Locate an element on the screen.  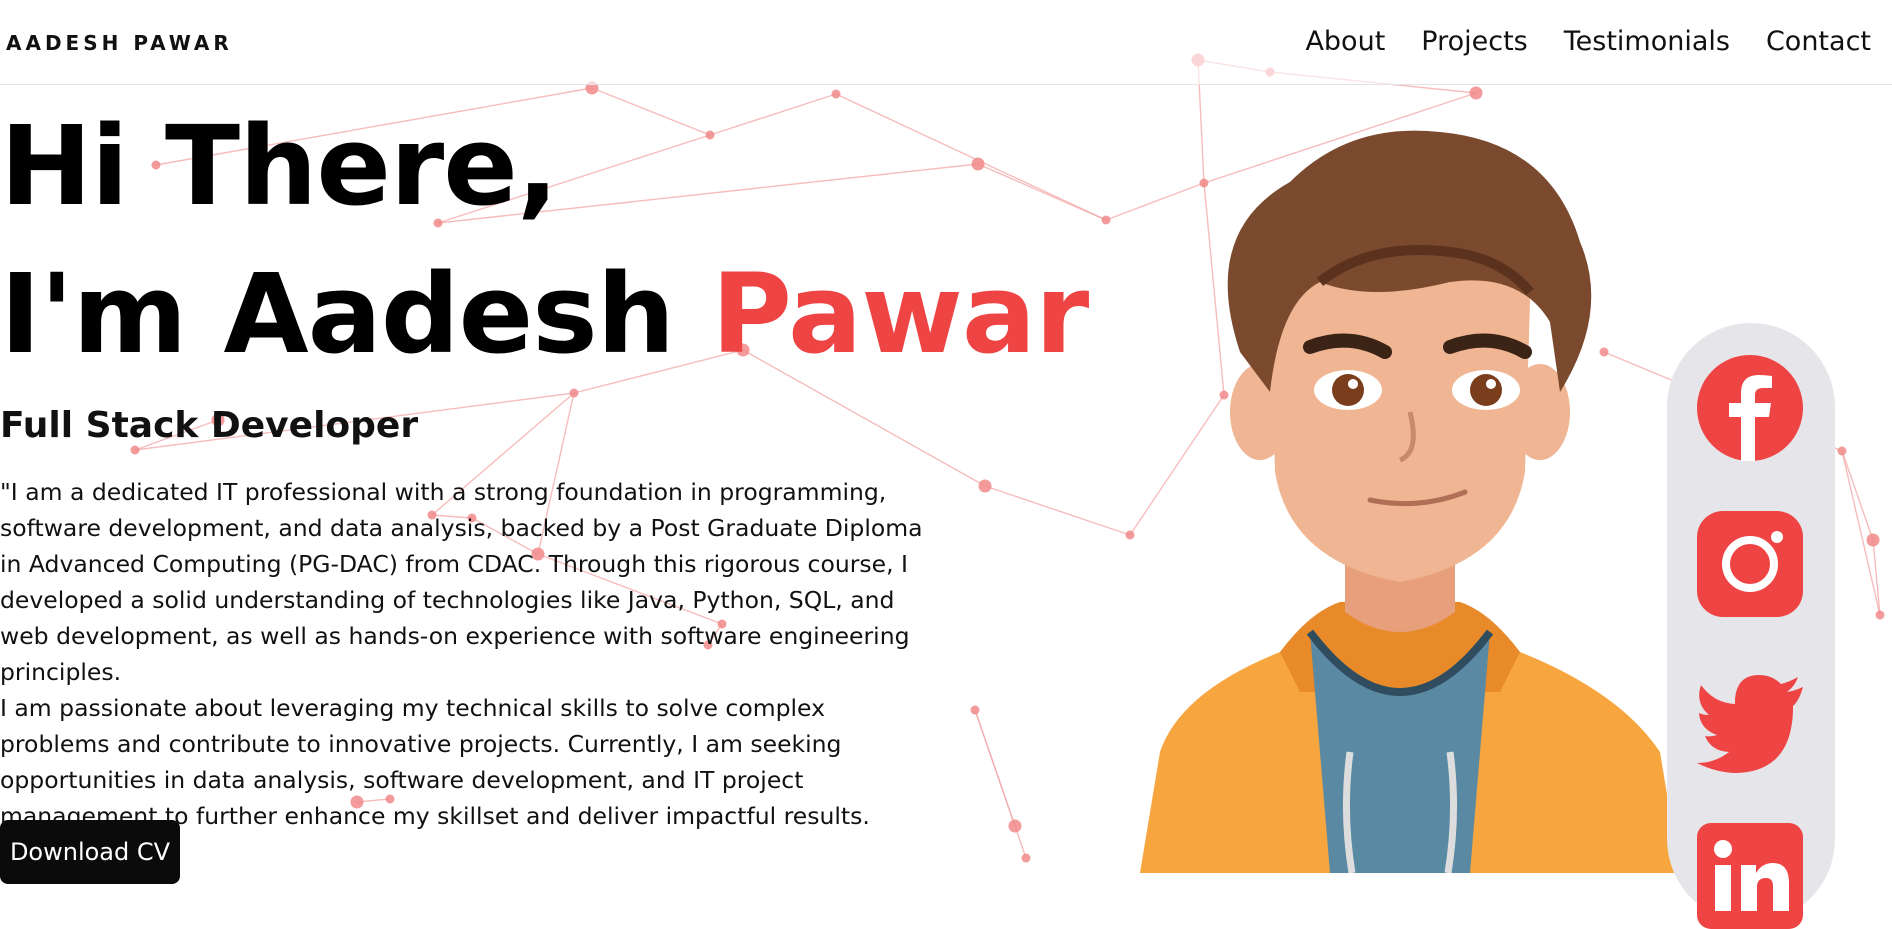
nav-links: About Projects Testimonials Contact is located at coordinates (1588, 41).